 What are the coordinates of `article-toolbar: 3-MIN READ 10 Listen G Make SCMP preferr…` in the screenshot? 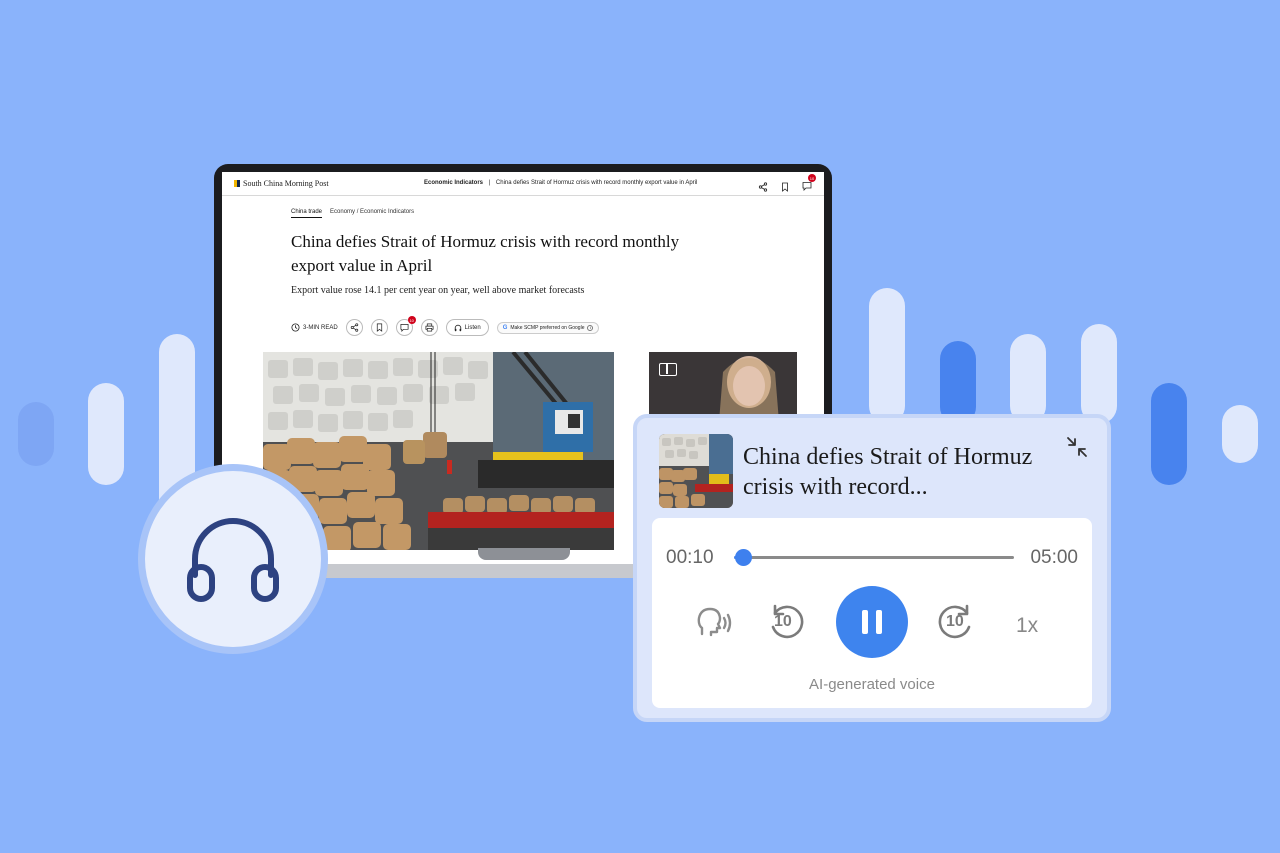 It's located at (445, 326).